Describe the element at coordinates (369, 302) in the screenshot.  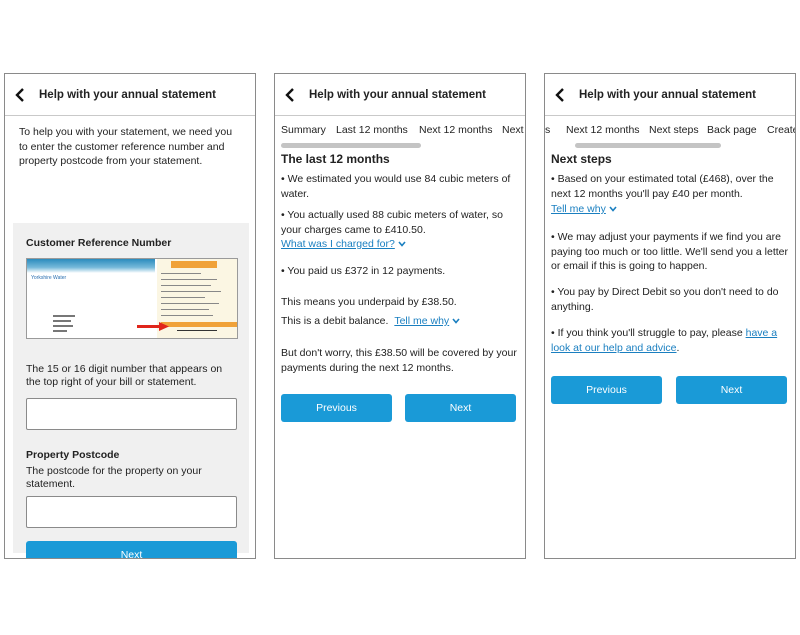
I see `paragraph: This means you underpaid by £38.50.` at that location.